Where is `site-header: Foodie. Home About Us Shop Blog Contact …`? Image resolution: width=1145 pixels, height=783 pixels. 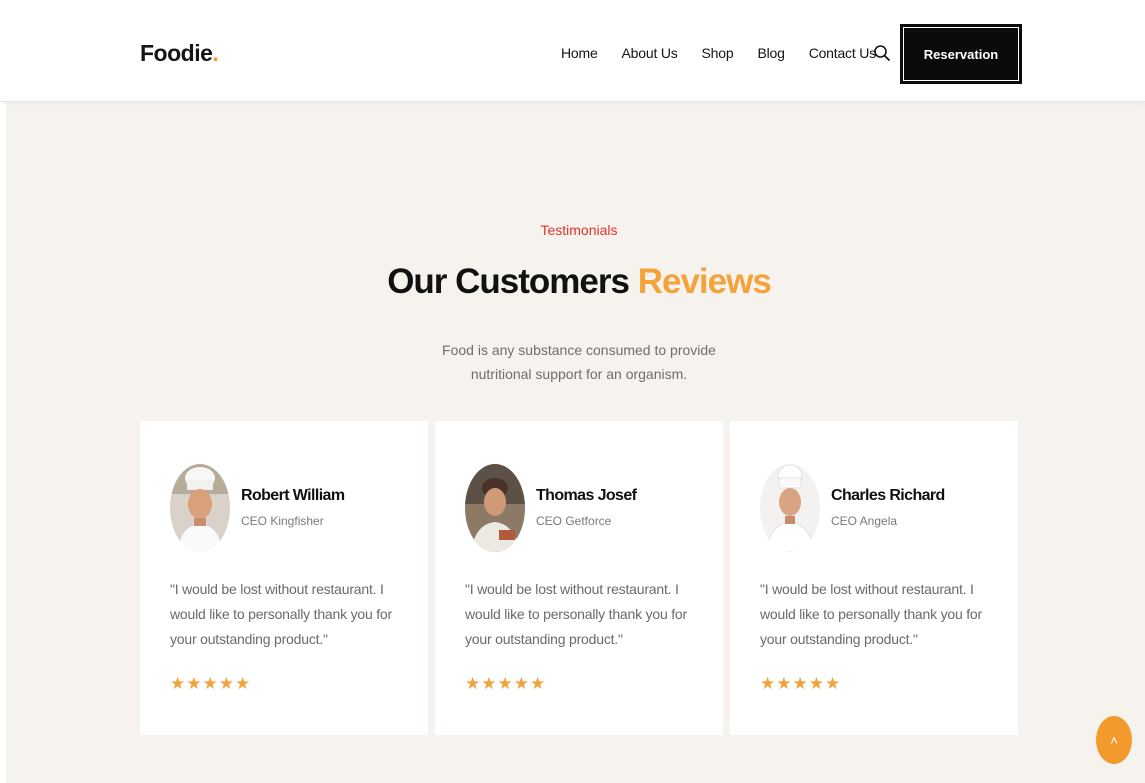
site-header: Foodie. Home About Us Shop Blog Contact … is located at coordinates (572, 51).